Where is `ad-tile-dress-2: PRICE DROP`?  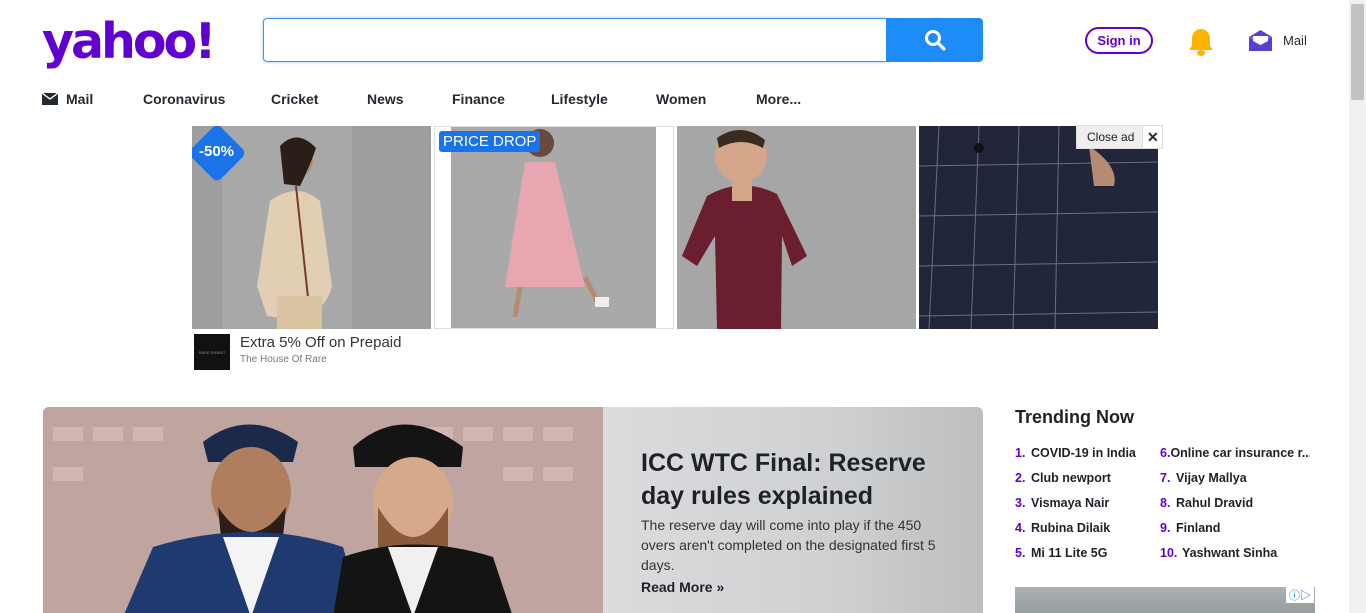 ad-tile-dress-2: PRICE DROP is located at coordinates (554, 227).